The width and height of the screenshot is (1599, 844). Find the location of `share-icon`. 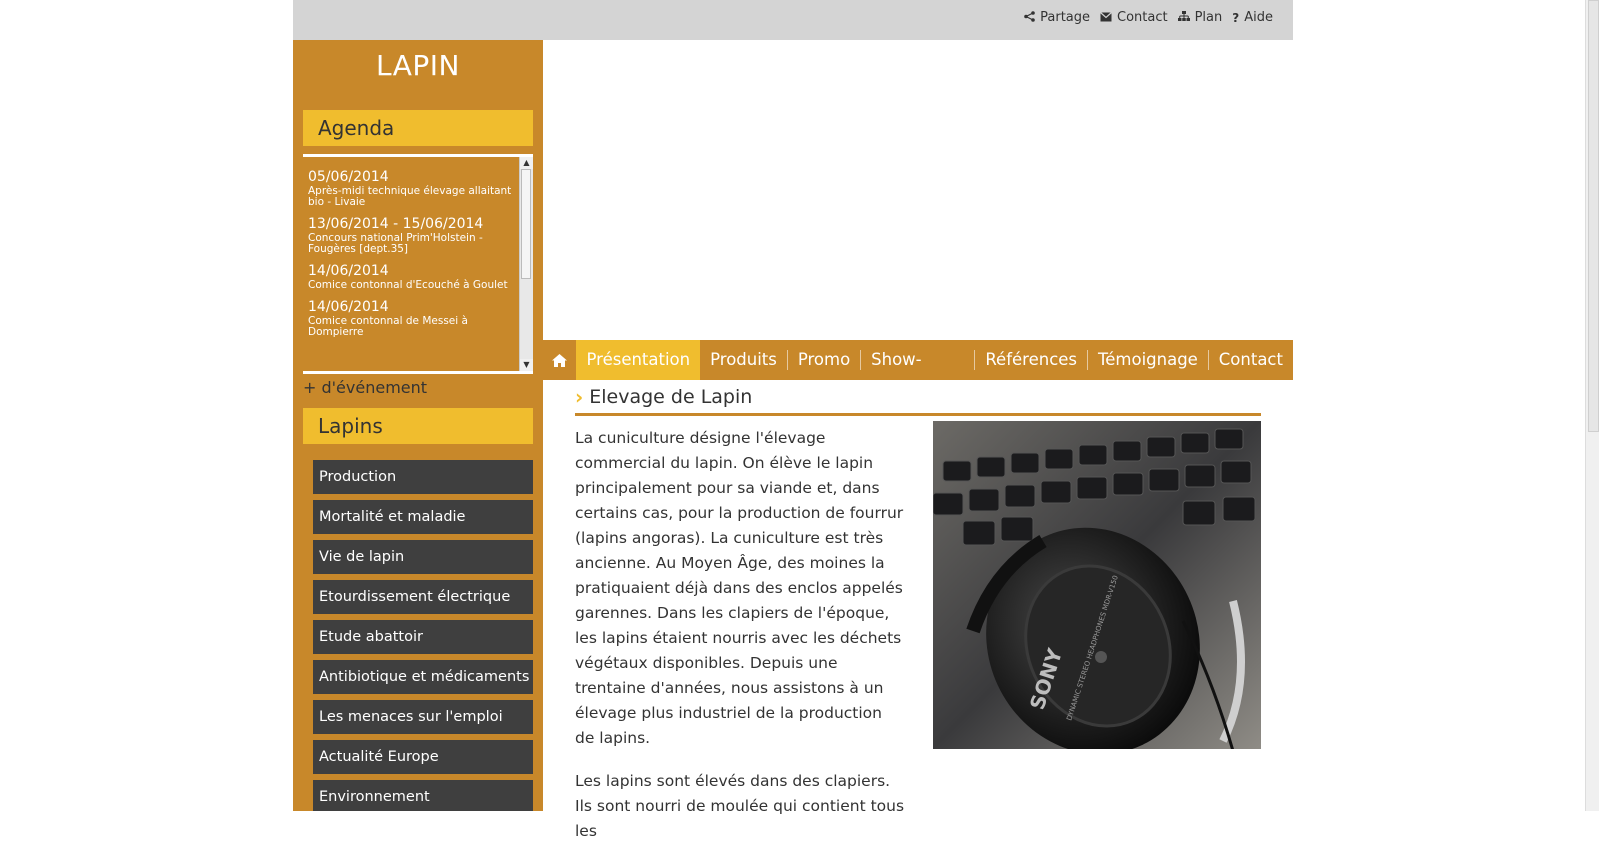

share-icon is located at coordinates (1029, 17).